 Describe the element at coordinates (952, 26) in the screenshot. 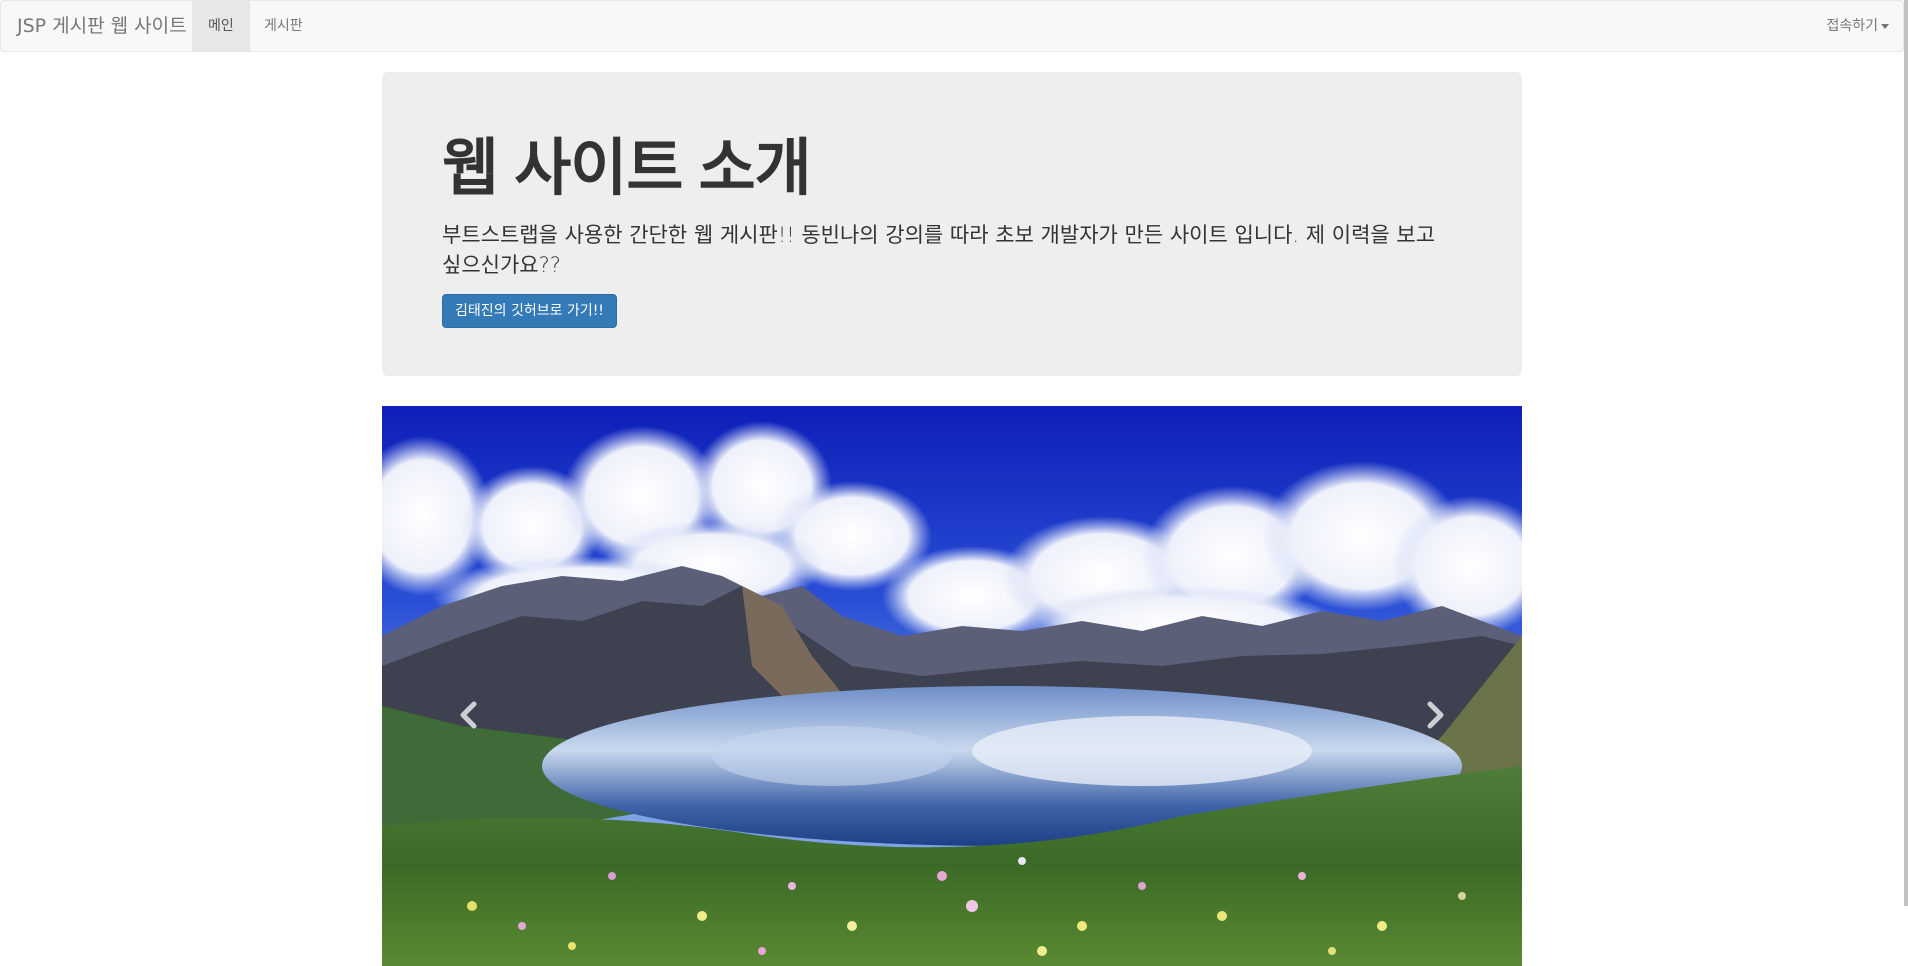

I see `navbar: JSP 게시판 웹 사이트 메인 게시판 접속하기` at that location.